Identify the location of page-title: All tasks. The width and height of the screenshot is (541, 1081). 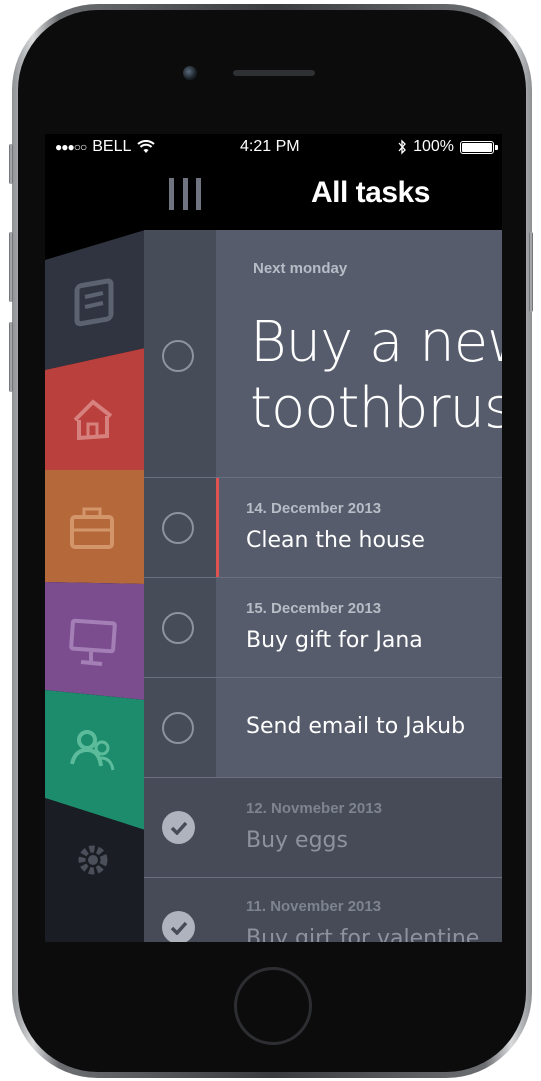
(370, 192).